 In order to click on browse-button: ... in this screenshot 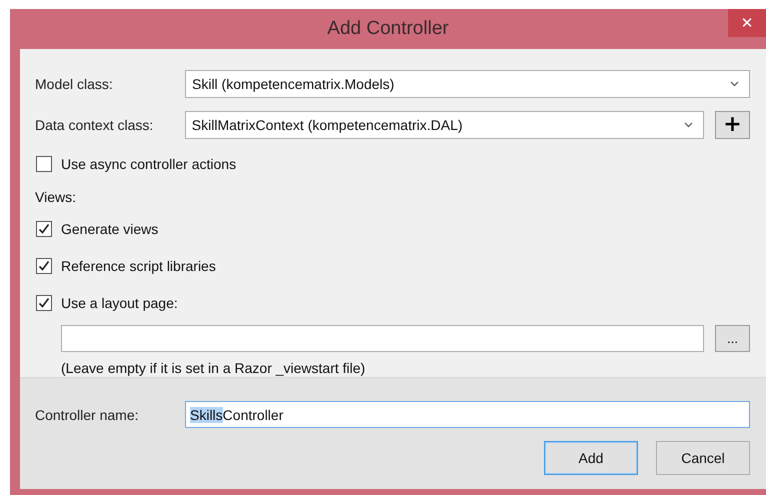, I will do `click(732, 338)`.